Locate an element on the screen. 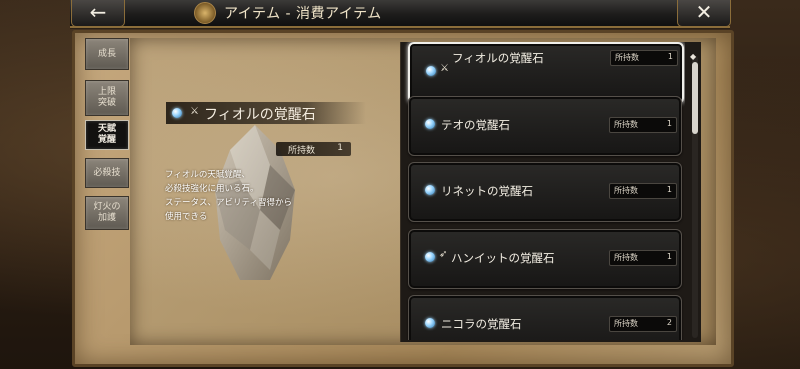 This screenshot has width=800, height=369. header-bar: アイテム - 消費アイテム is located at coordinates (400, 14).